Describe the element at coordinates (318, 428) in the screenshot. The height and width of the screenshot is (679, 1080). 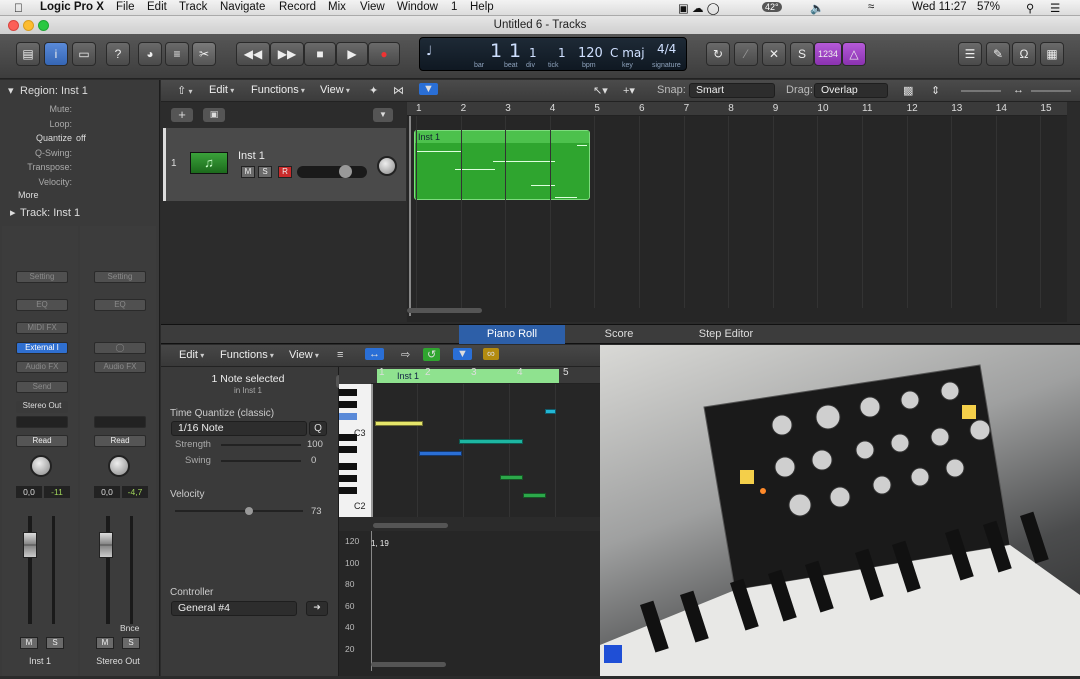
I see `quantize-button: Q` at that location.